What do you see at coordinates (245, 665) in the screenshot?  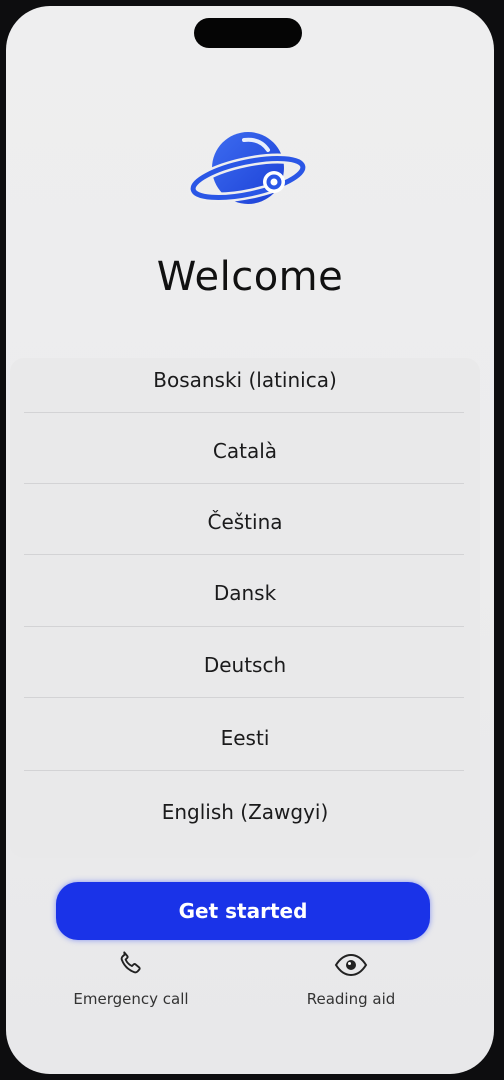 I see `language-item-deutsch: Deutsch` at bounding box center [245, 665].